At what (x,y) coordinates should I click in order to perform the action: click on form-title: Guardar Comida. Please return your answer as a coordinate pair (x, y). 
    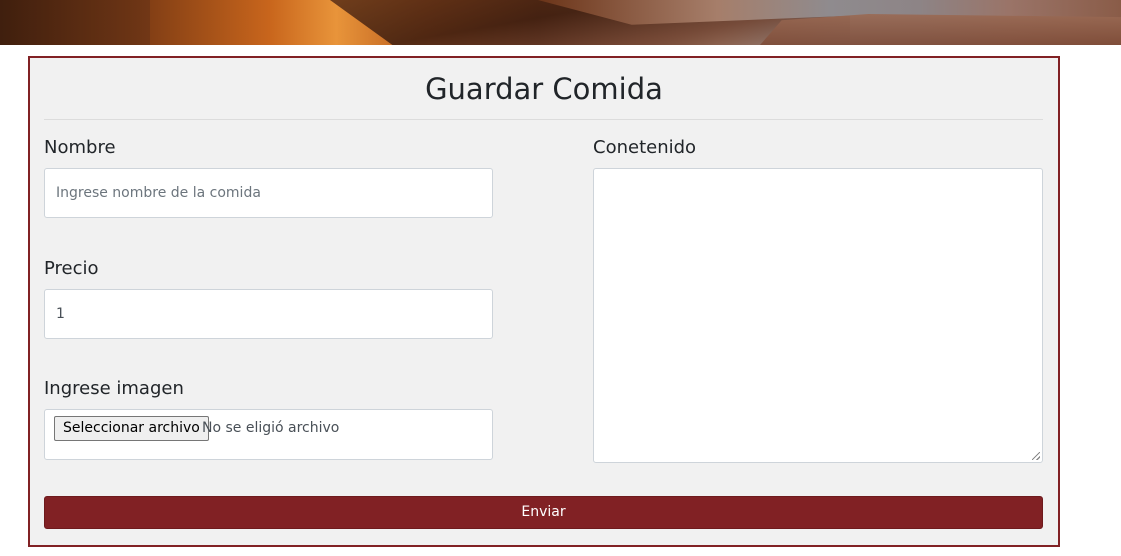
    Looking at the image, I should click on (544, 89).